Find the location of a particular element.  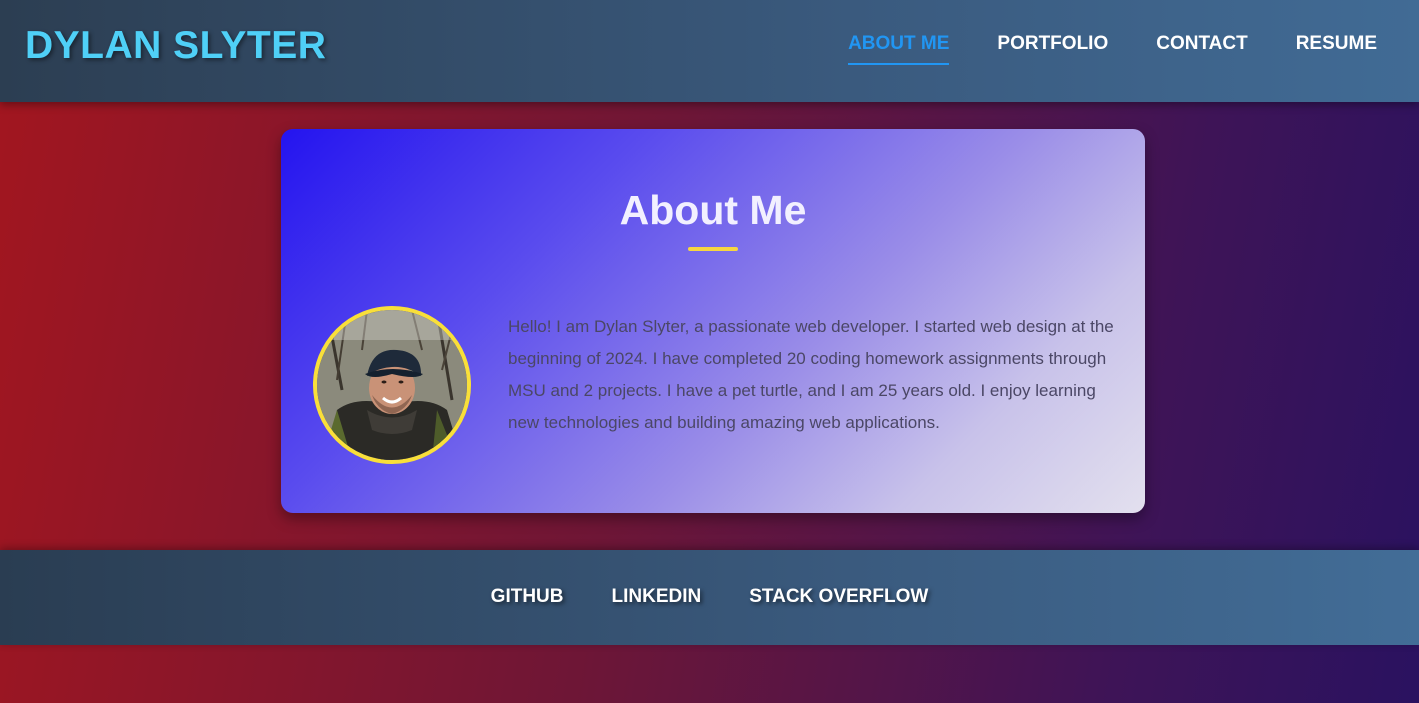

footer-link-github: GITHUB is located at coordinates (527, 597).